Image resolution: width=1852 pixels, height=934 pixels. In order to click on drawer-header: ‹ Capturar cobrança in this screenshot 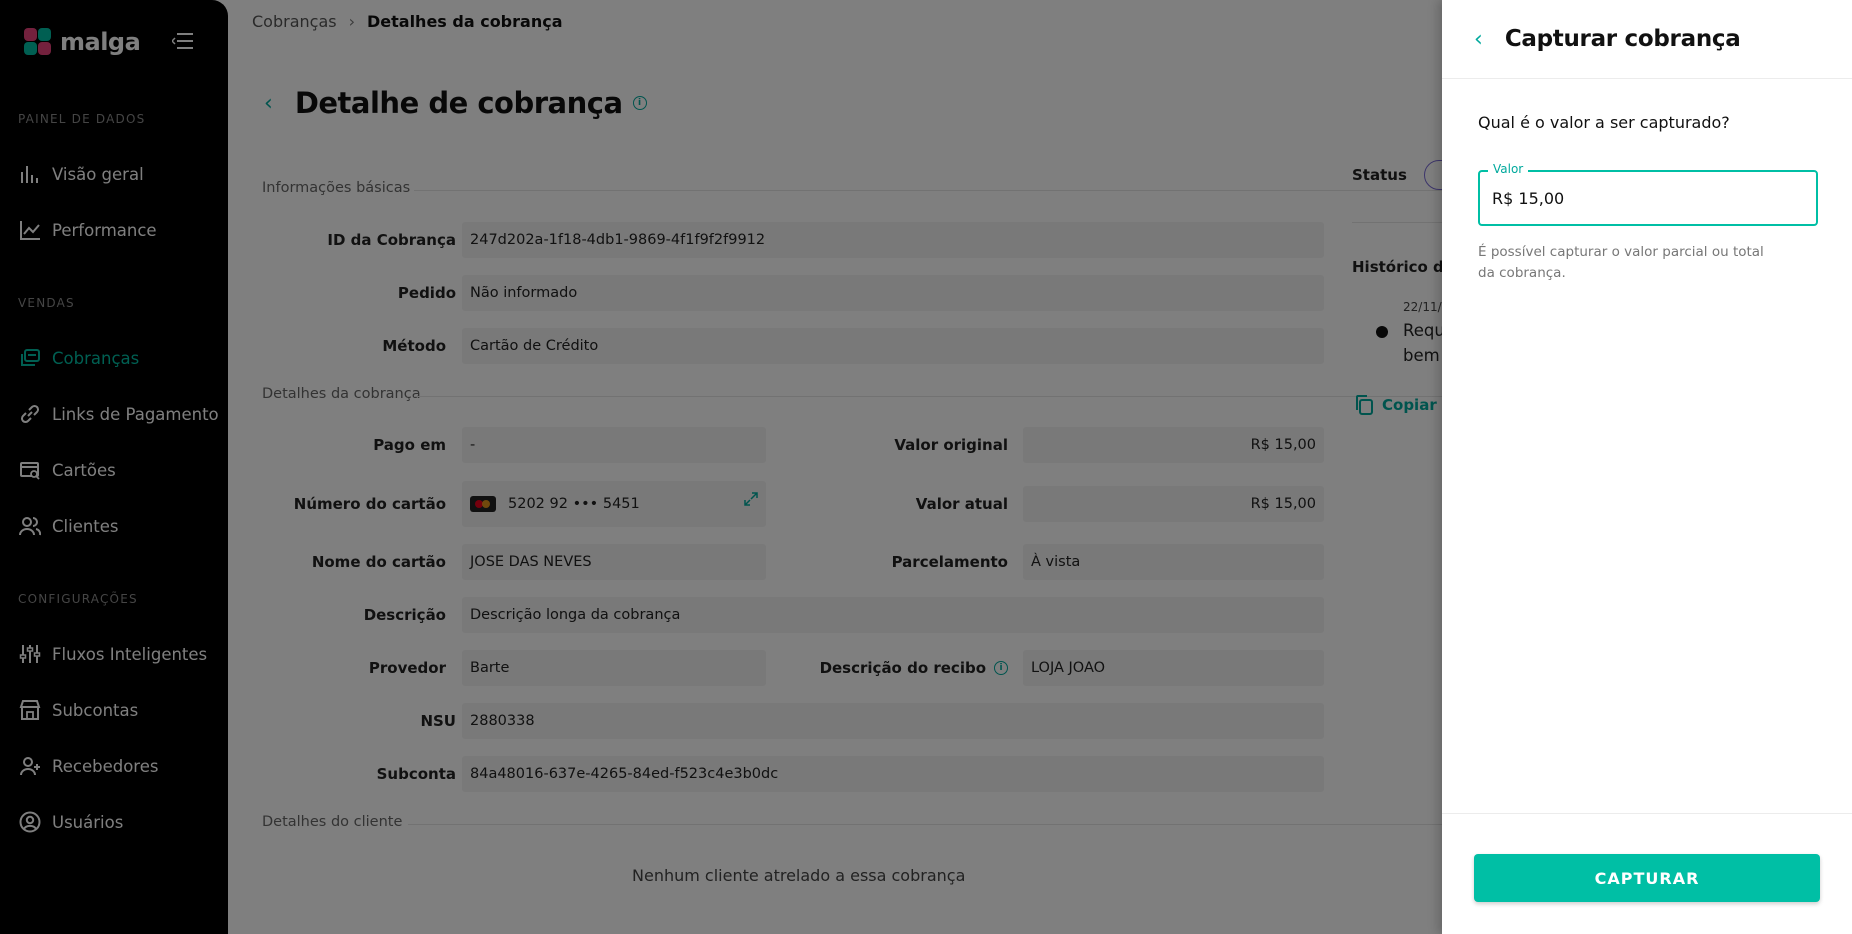, I will do `click(1647, 39)`.